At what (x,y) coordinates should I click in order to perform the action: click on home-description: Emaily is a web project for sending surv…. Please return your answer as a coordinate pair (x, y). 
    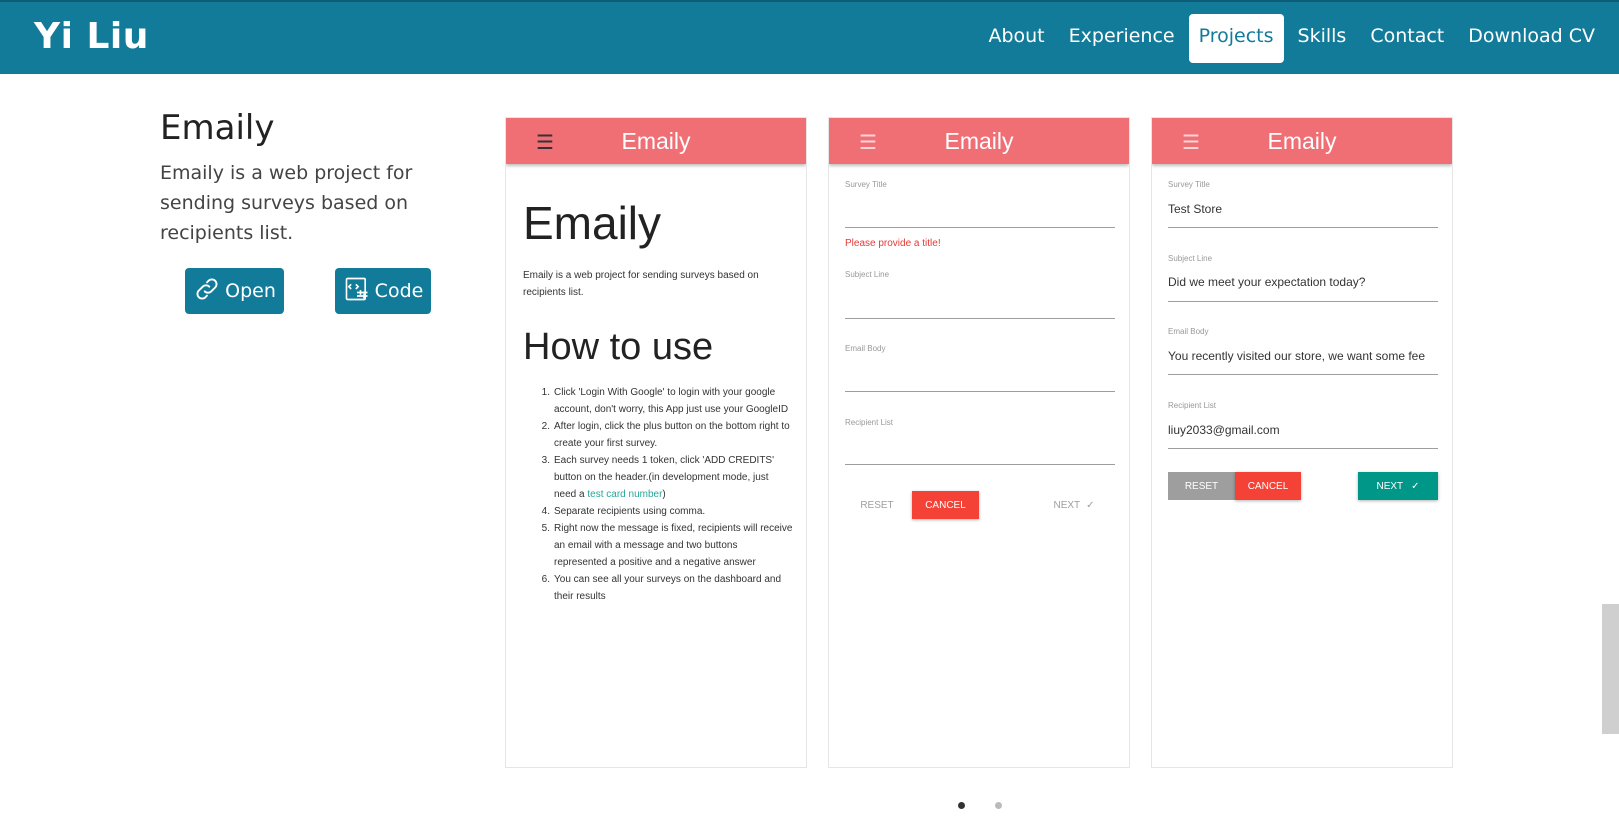
    Looking at the image, I should click on (641, 284).